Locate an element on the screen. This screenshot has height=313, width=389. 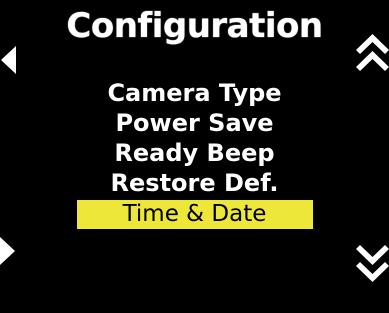
menu-item-ready-beep: Ready Beep is located at coordinates (194, 153).